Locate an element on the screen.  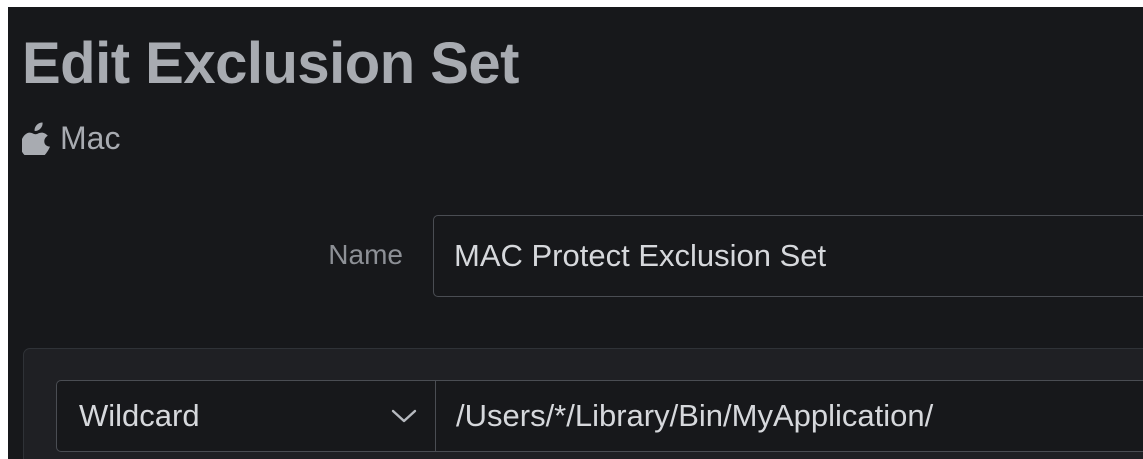
name-input is located at coordinates (788, 256).